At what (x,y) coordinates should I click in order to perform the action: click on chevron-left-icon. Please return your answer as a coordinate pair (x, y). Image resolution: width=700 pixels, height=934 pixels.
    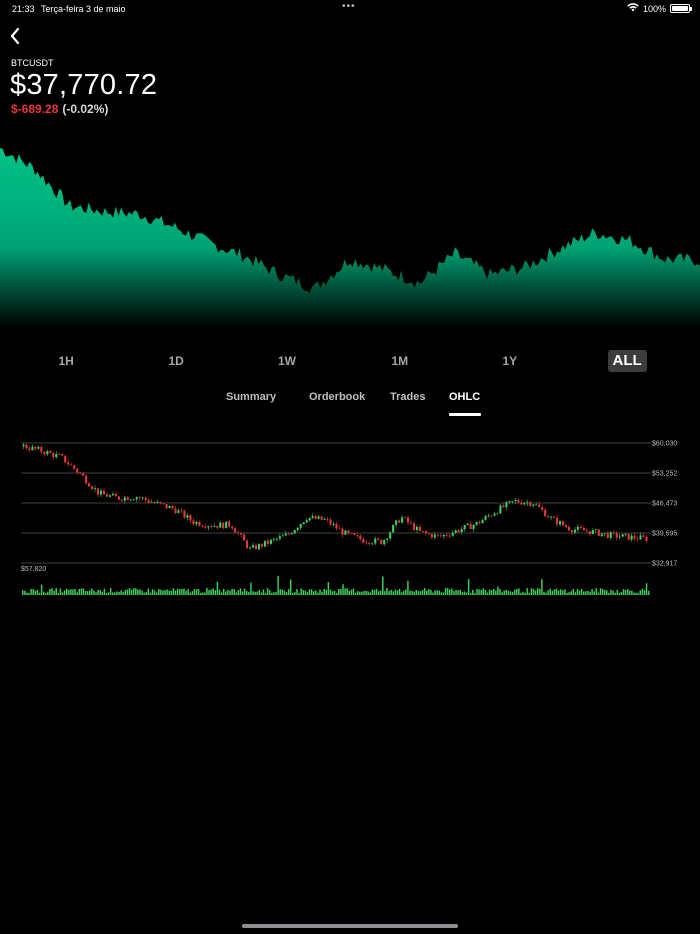
    Looking at the image, I should click on (15, 36).